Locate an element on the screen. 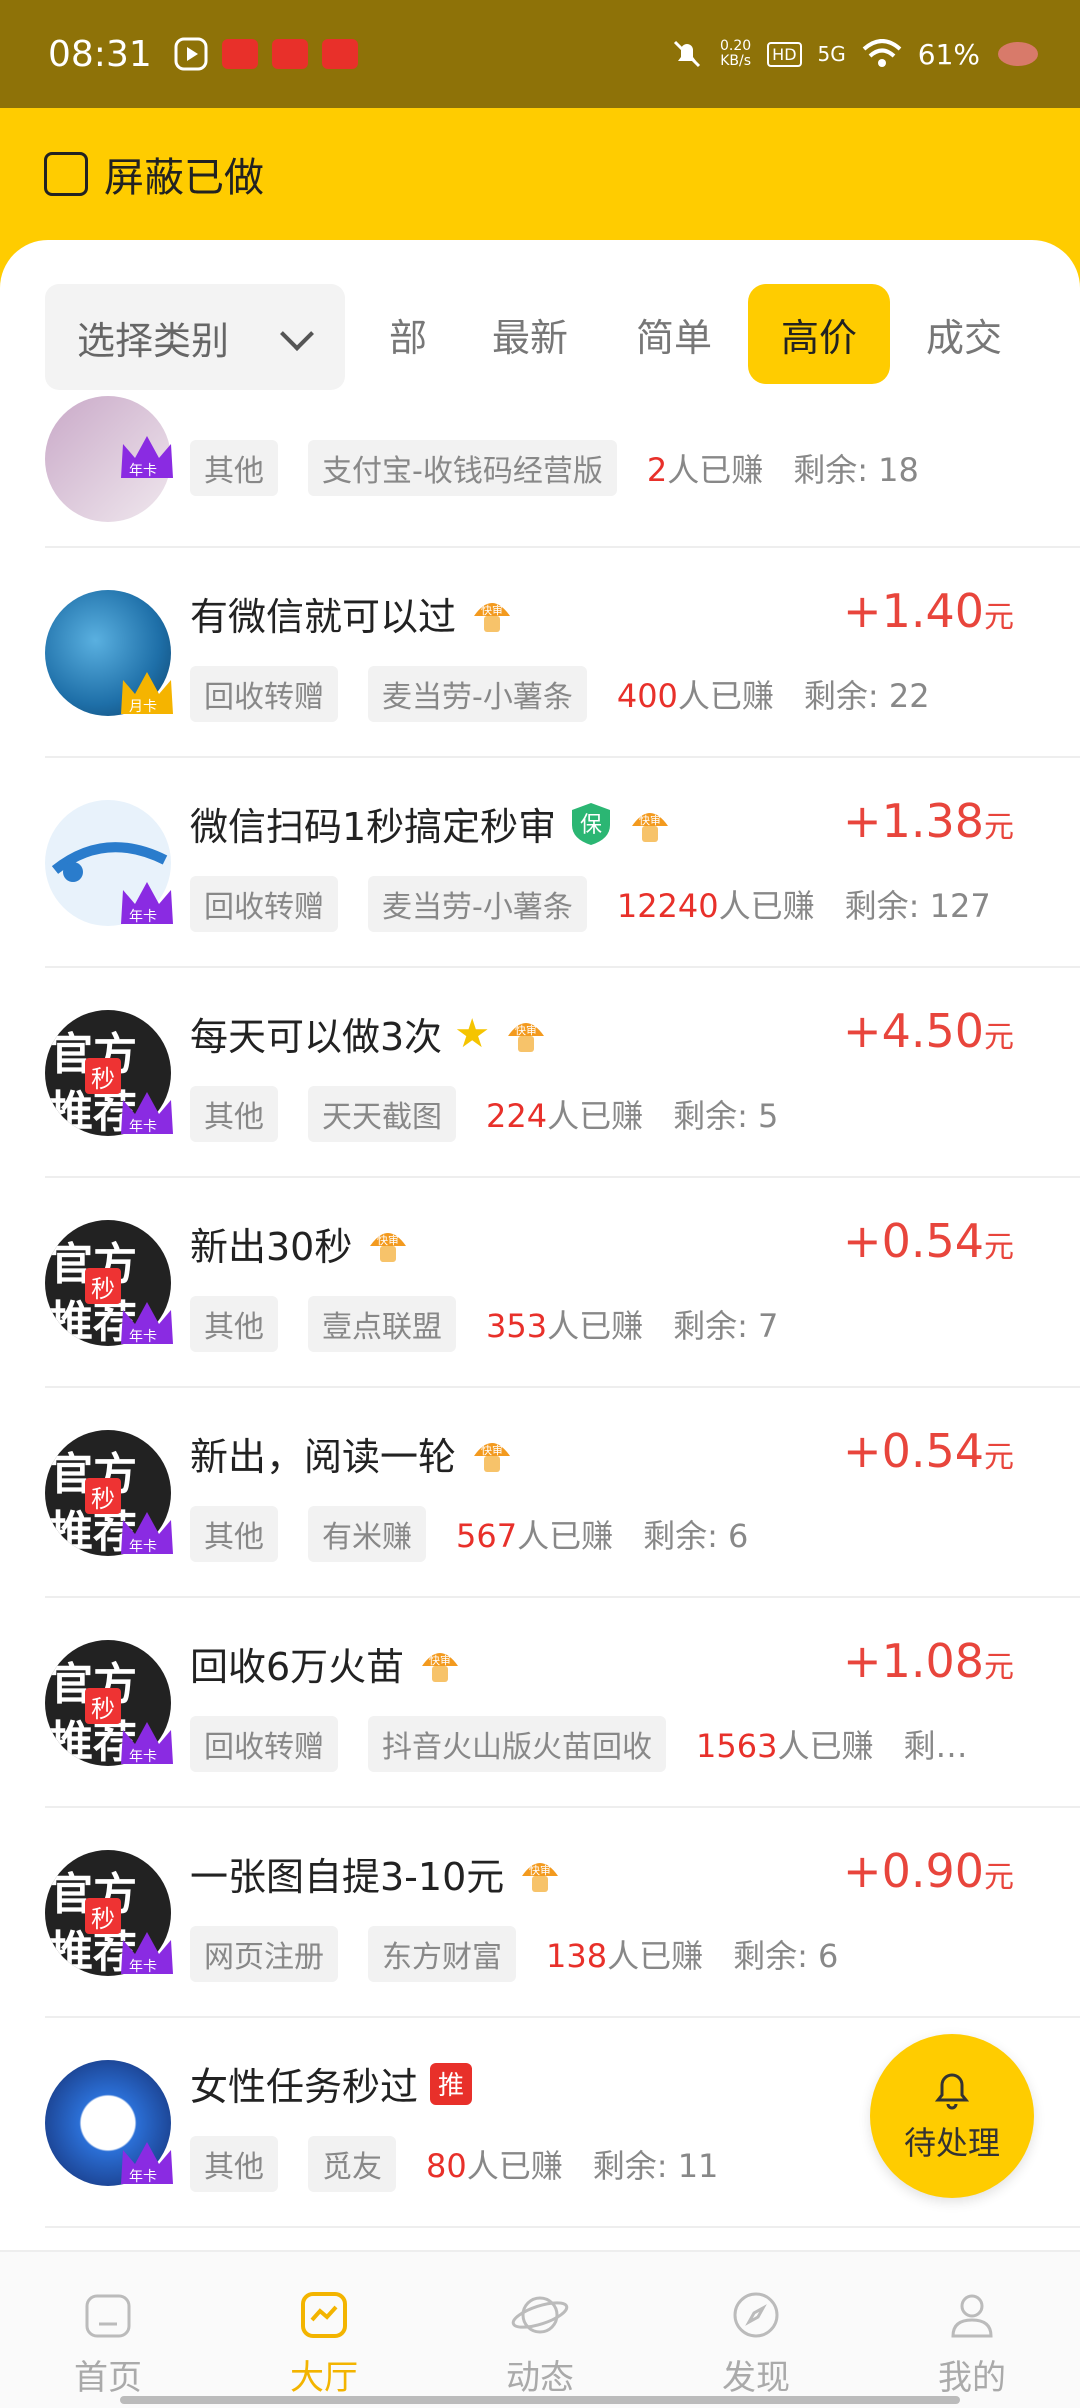 Image resolution: width=1080 pixels, height=2408 pixels. coupon-app-icon is located at coordinates (289, 54).